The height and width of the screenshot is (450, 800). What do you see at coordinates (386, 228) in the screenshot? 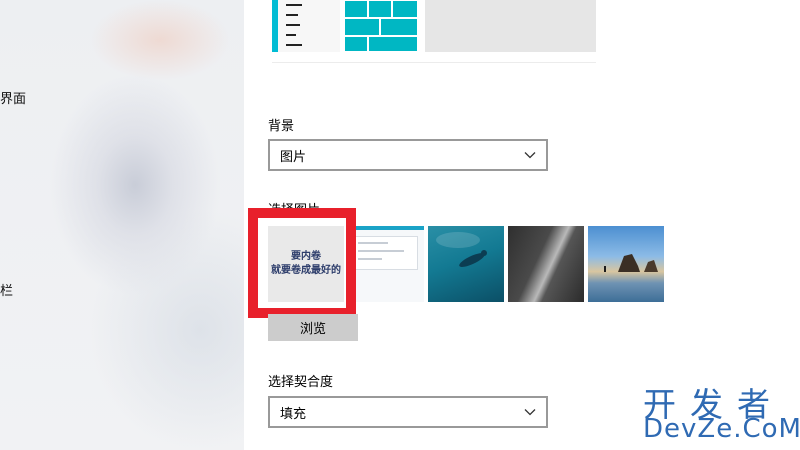
I see `thumbnail-header-bar` at bounding box center [386, 228].